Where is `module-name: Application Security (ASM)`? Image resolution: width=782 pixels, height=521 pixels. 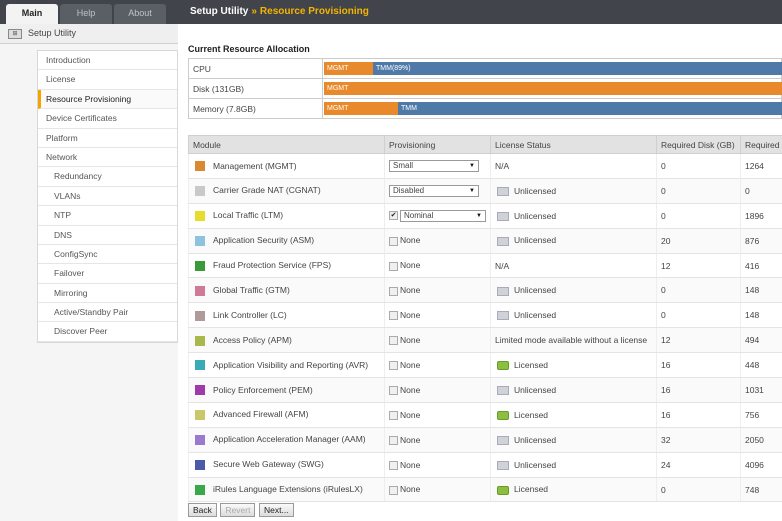
module-name: Application Security (ASM) is located at coordinates (264, 240).